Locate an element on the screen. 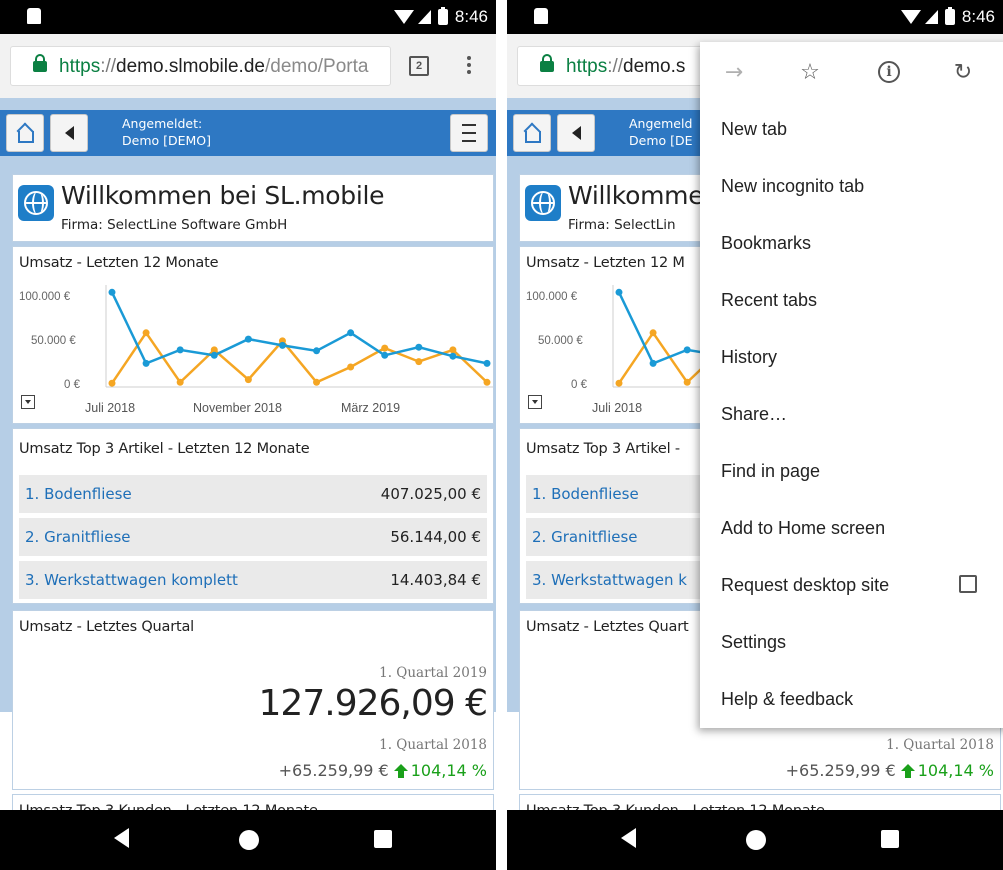 The width and height of the screenshot is (1003, 870). series-line is located at coordinates (299, 357).